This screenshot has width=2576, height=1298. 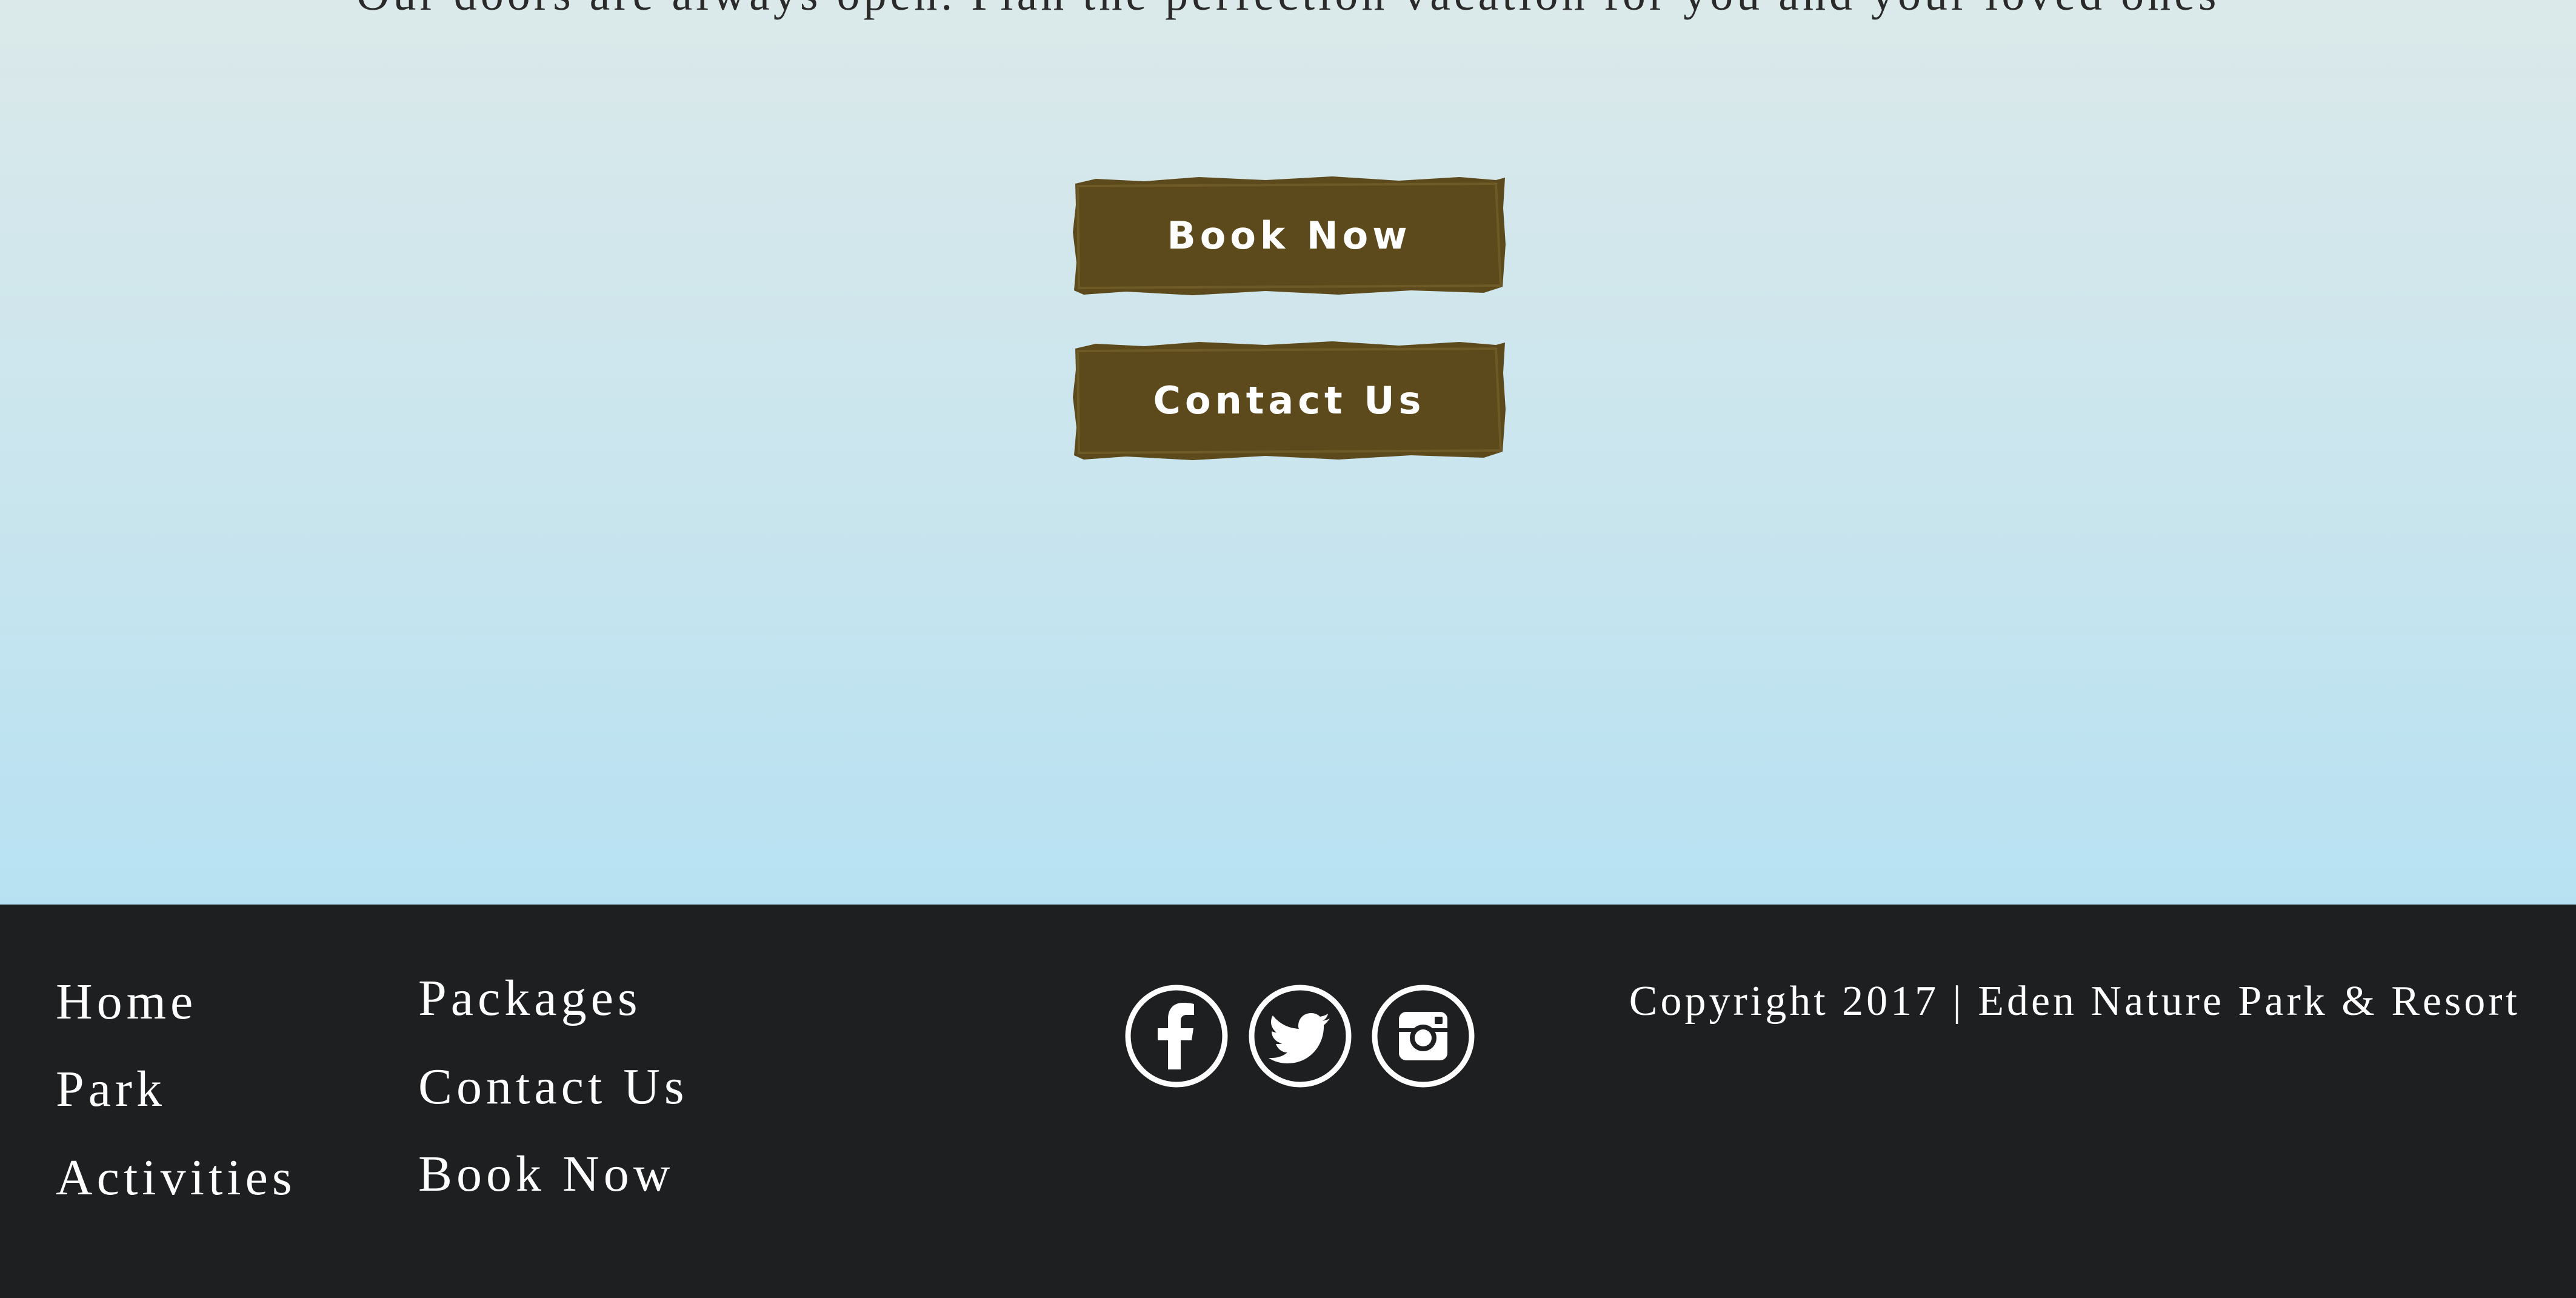 I want to click on footer-link-book-now: Book Now, so click(x=546, y=1174).